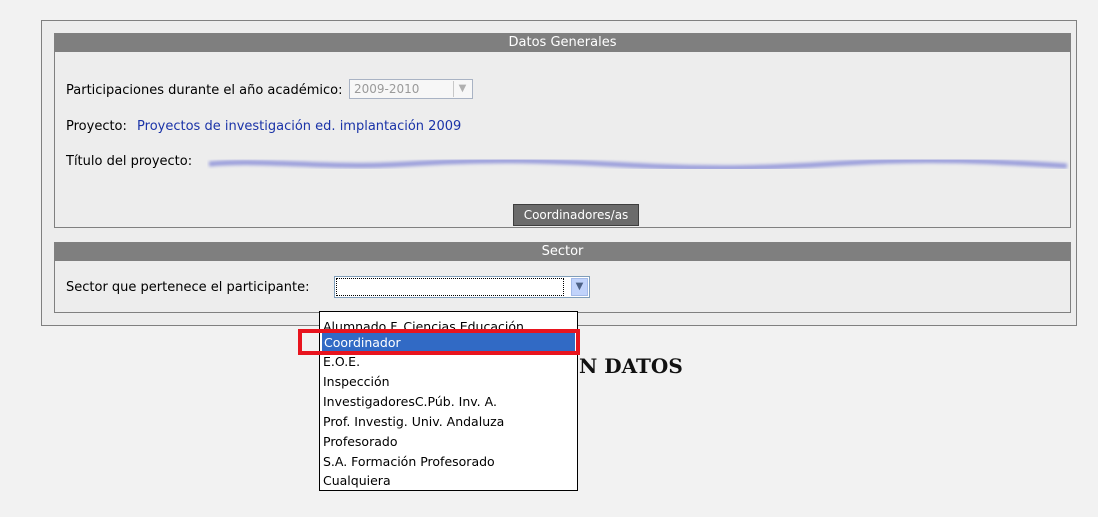 The image size is (1098, 517). Describe the element at coordinates (96, 126) in the screenshot. I see `project-label: Proyecto:` at that location.